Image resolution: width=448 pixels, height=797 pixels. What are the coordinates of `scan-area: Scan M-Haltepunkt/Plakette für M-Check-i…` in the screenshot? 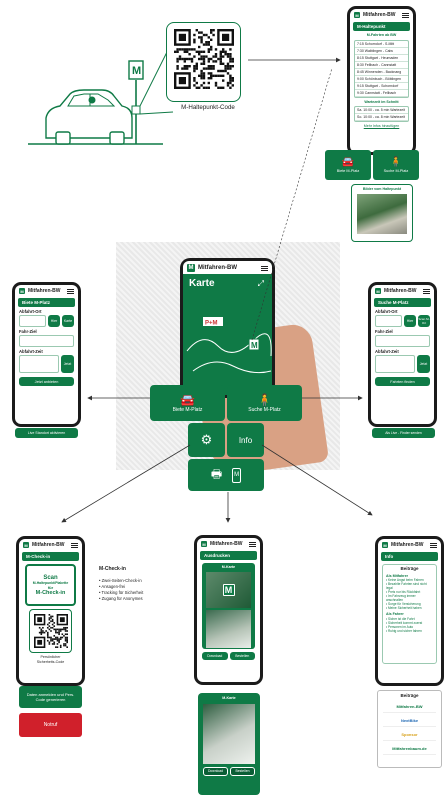 It's located at (50, 585).